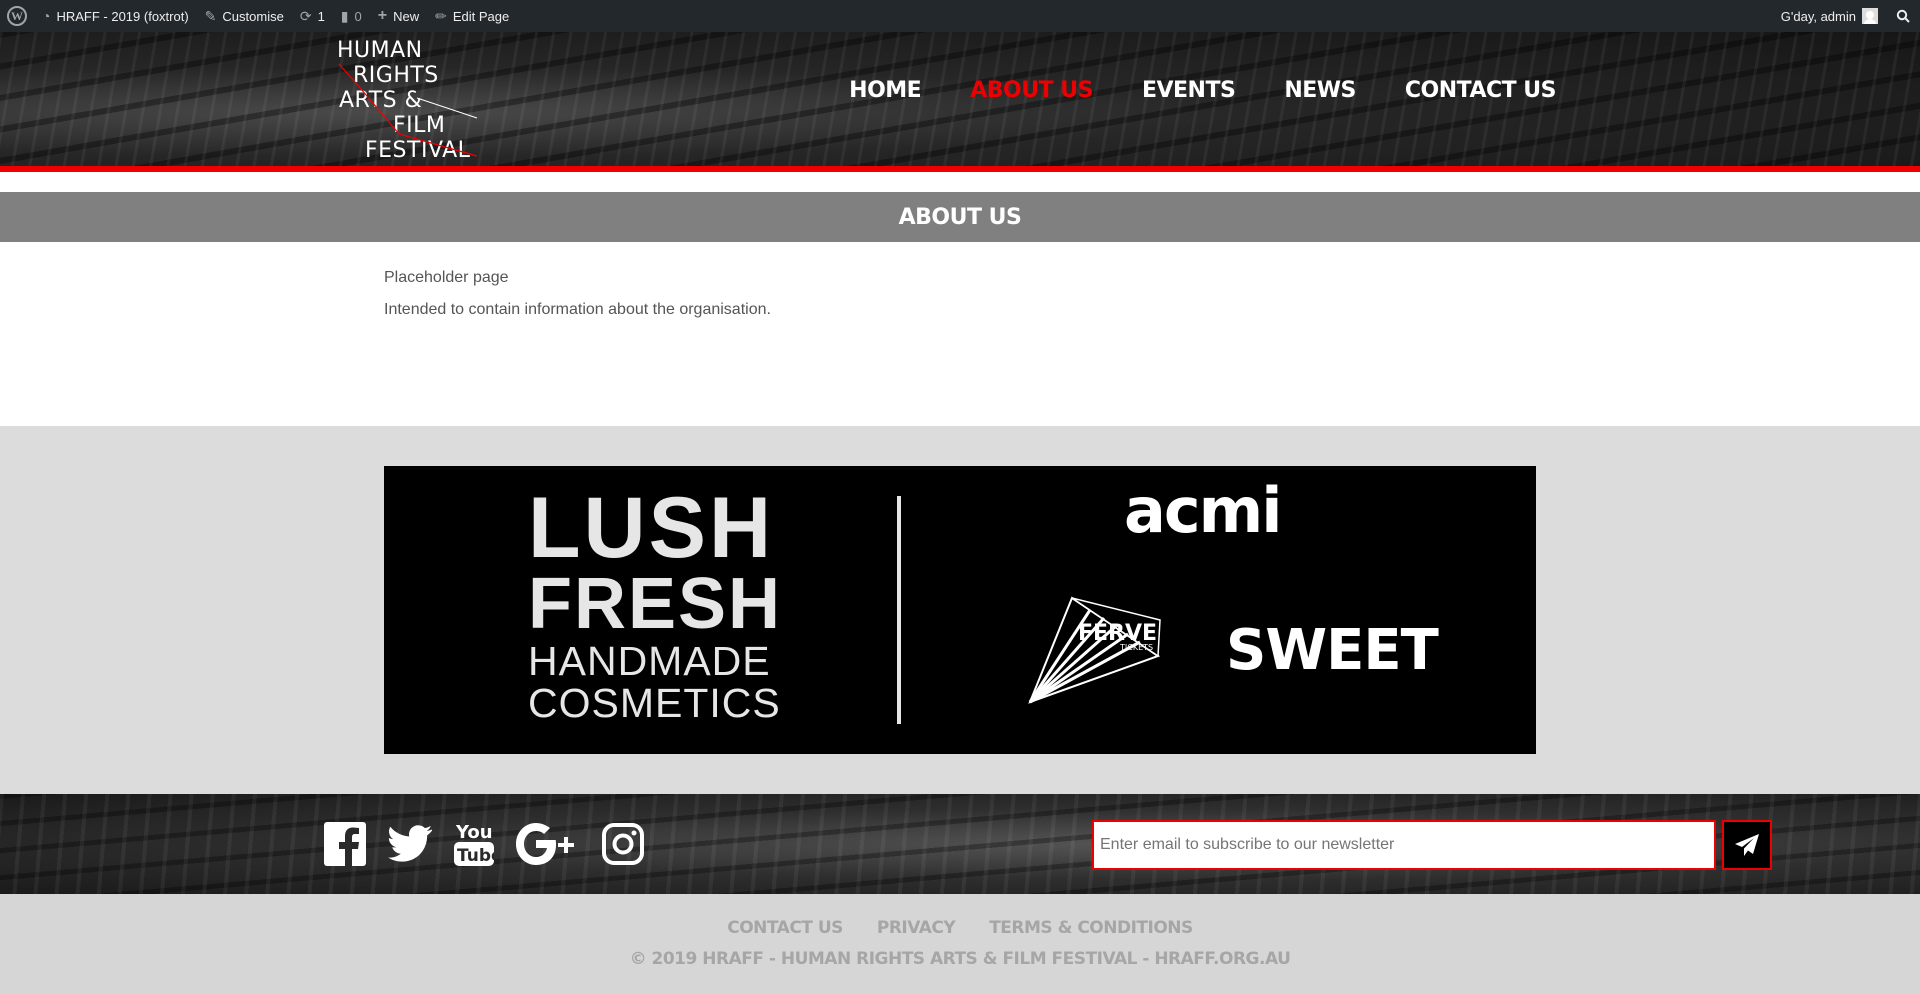 The image size is (1920, 994). I want to click on site-name-label: HRAFF - 2019 (foxtrot), so click(122, 16).